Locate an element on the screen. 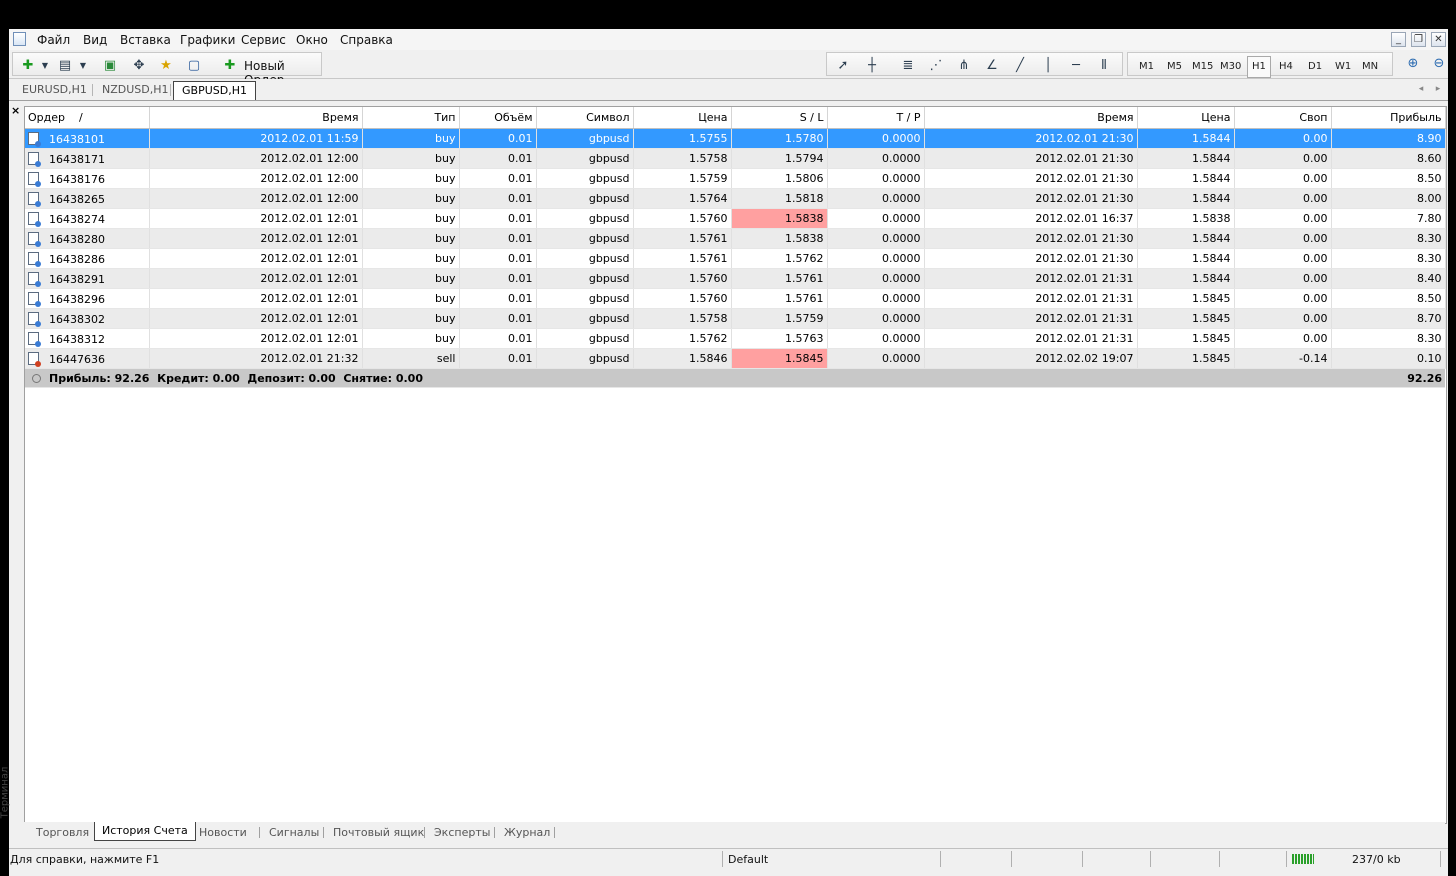 Image resolution: width=1456 pixels, height=876 pixels. col-tp: T / P is located at coordinates (876, 118).